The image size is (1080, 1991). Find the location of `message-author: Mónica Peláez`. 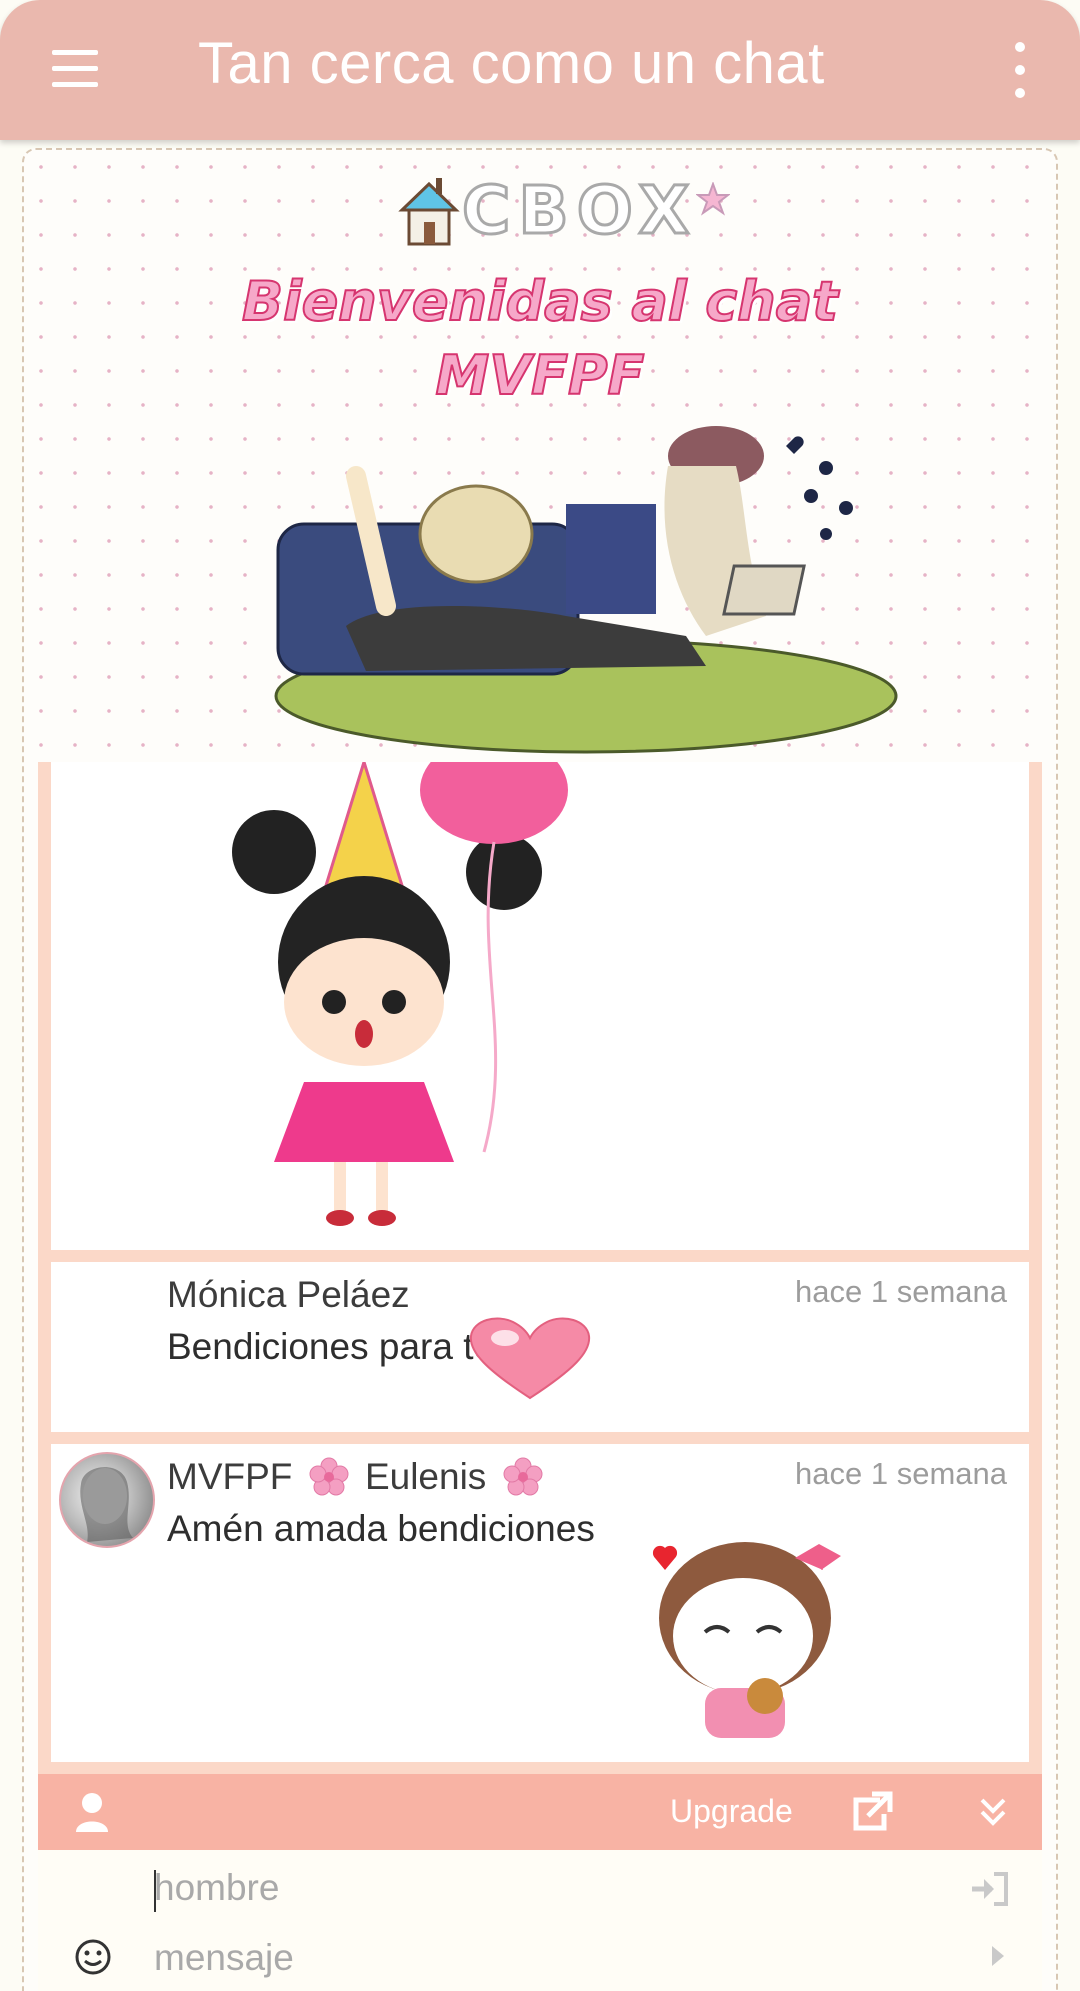

message-author: Mónica Peláez is located at coordinates (288, 1295).